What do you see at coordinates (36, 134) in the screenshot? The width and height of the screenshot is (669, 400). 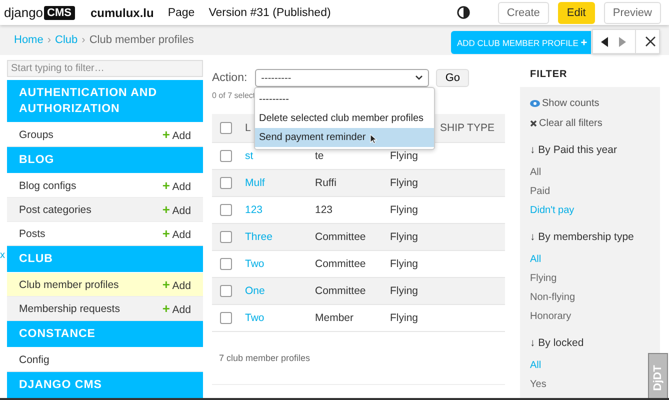 I see `model-link: Groups` at bounding box center [36, 134].